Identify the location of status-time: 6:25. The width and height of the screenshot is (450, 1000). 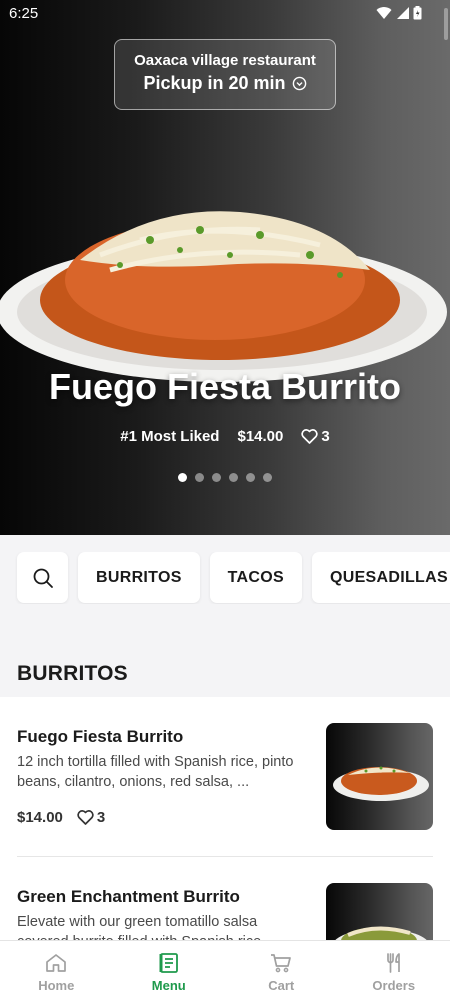
(24, 13).